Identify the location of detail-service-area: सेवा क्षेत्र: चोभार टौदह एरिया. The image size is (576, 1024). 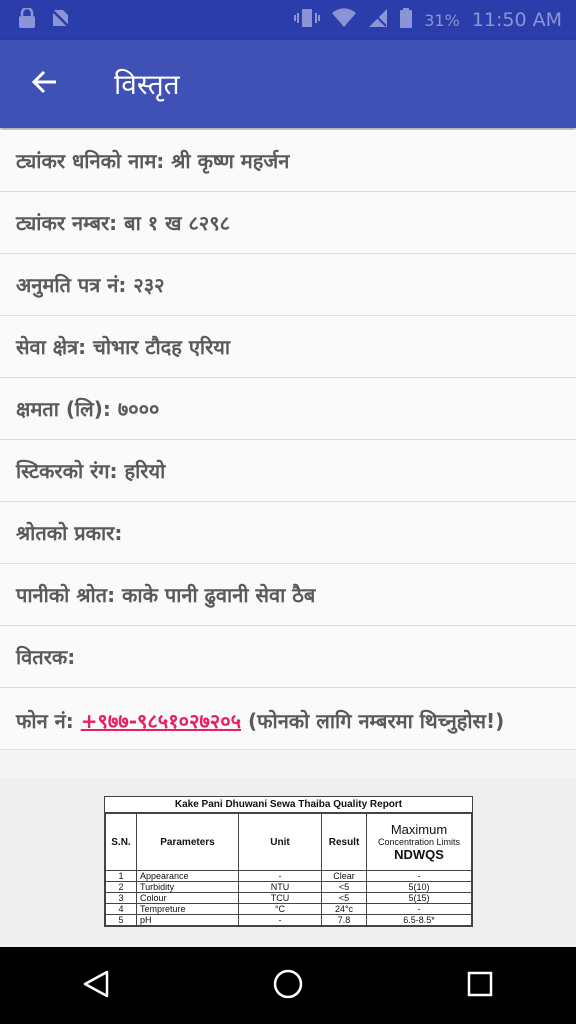
(288, 347).